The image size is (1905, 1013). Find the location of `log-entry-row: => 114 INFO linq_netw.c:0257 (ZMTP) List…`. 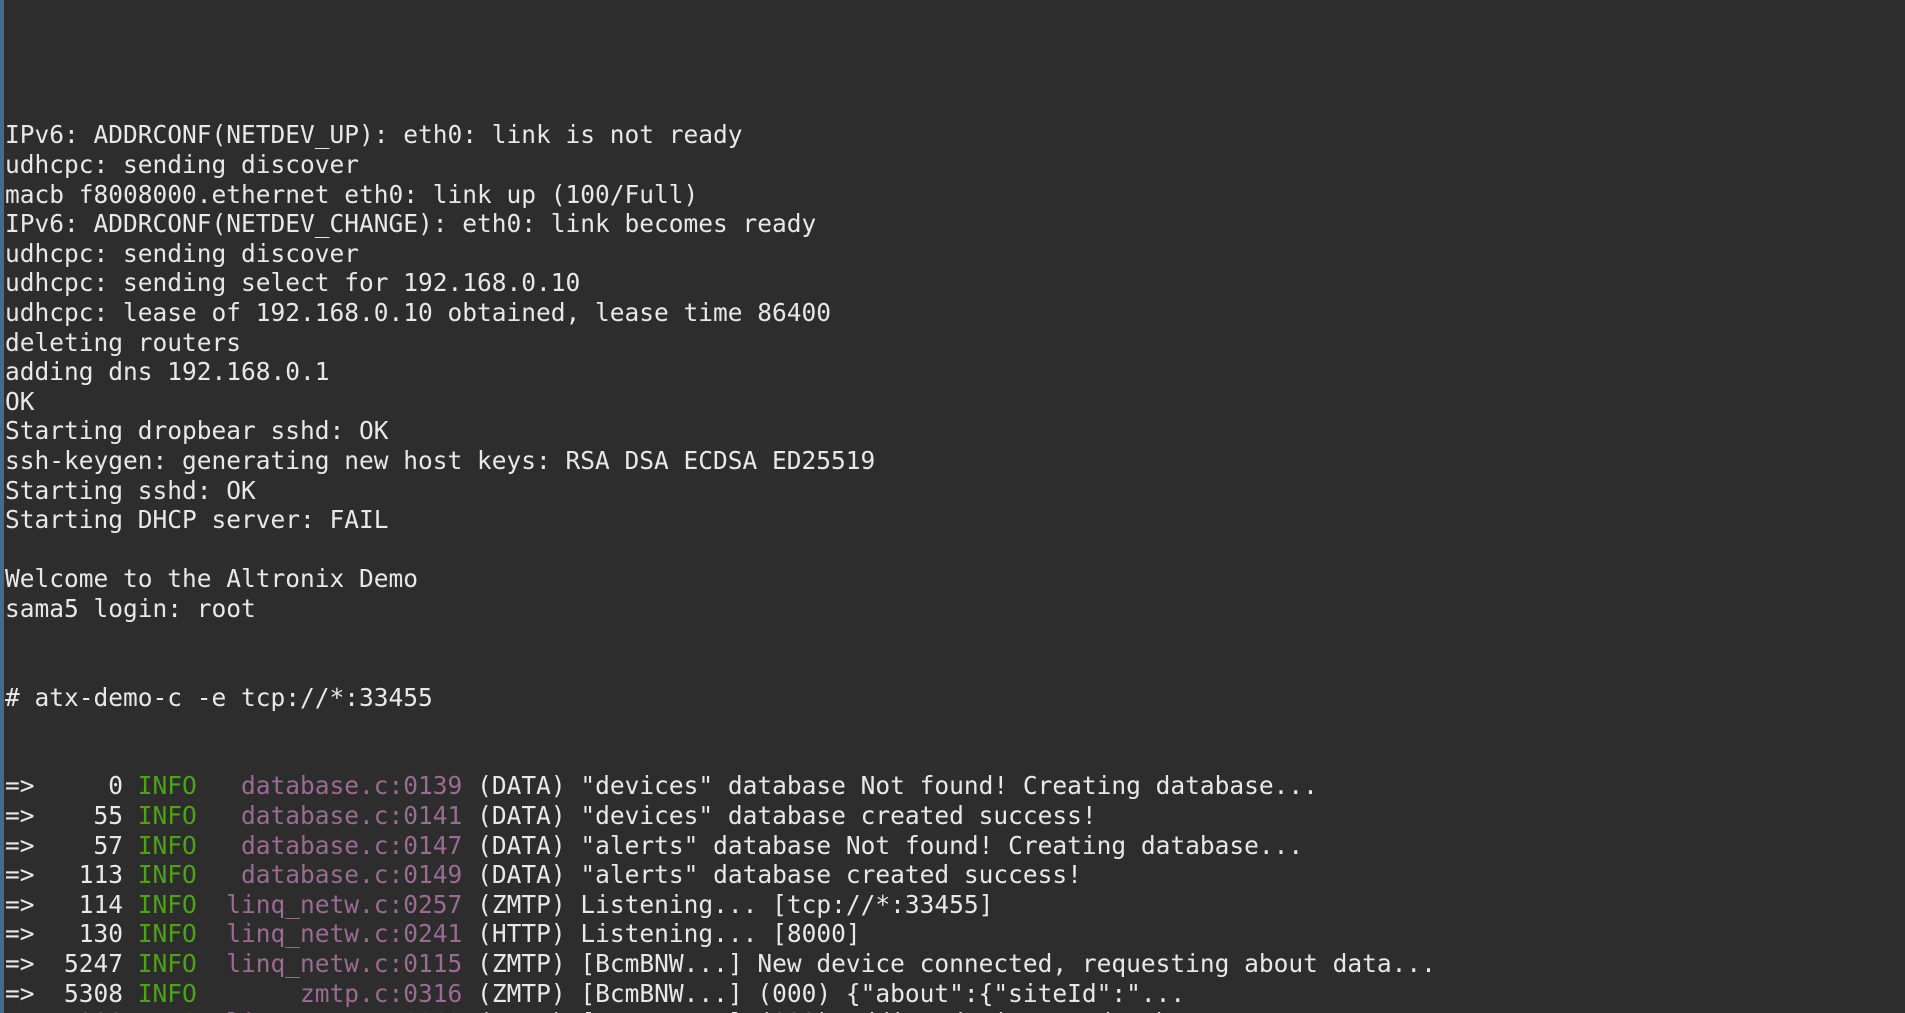

log-entry-row: => 114 INFO linq_netw.c:0257 (ZMTP) List… is located at coordinates (955, 905).